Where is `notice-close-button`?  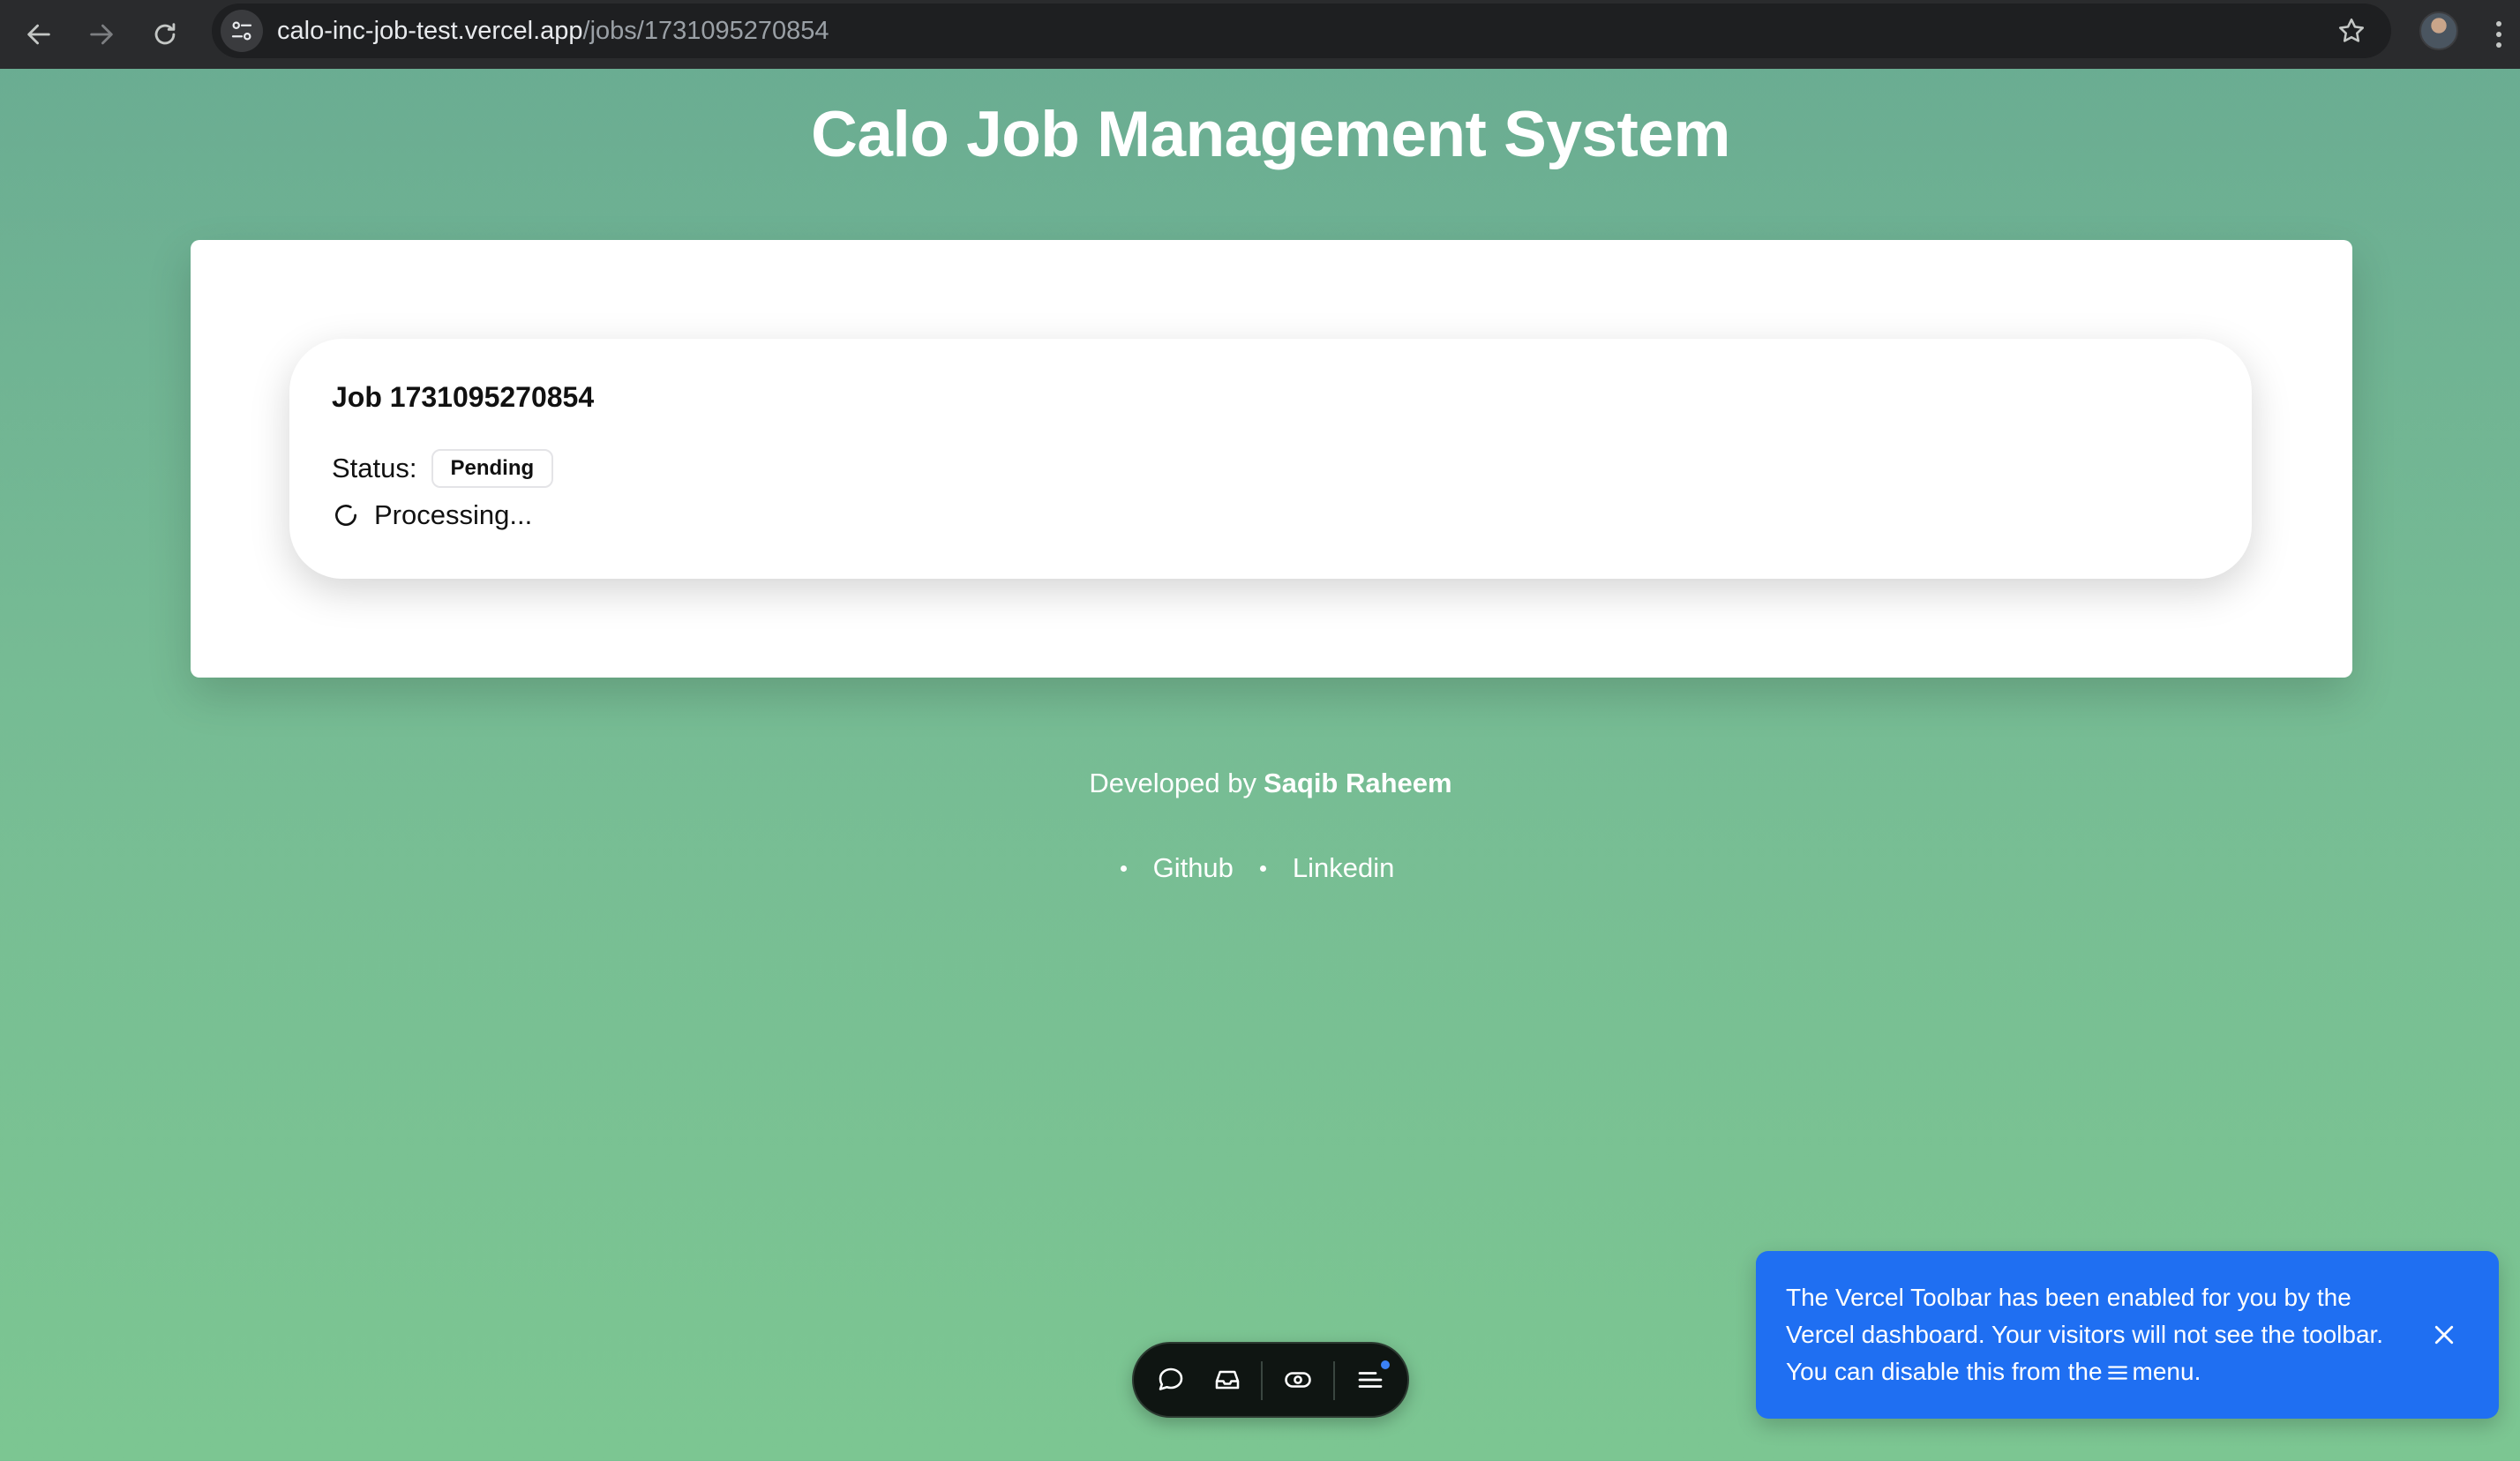
notice-close-button is located at coordinates (2444, 1335).